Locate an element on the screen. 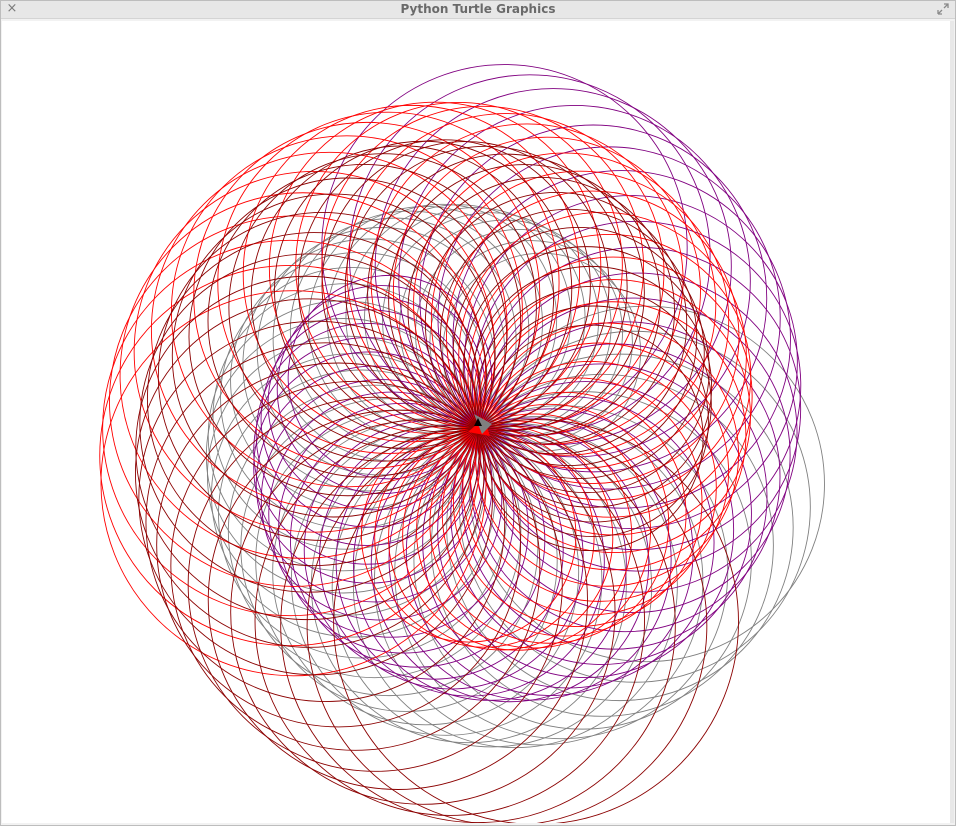 The width and height of the screenshot is (956, 826). title-bar: × Python Turtle Graphics is located at coordinates (478, 10).